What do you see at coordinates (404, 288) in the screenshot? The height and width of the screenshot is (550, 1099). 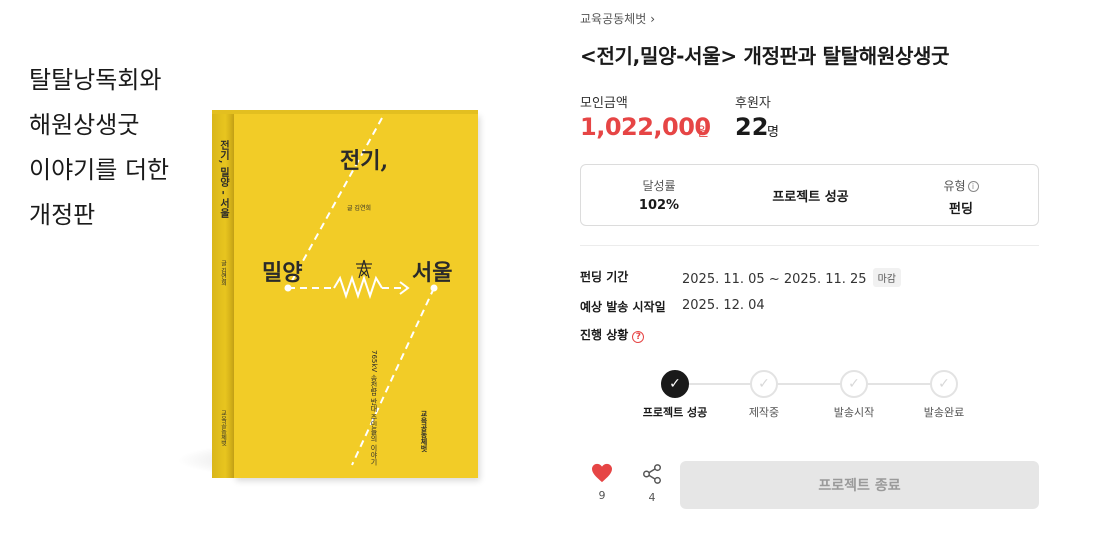 I see `book-arrow-head` at bounding box center [404, 288].